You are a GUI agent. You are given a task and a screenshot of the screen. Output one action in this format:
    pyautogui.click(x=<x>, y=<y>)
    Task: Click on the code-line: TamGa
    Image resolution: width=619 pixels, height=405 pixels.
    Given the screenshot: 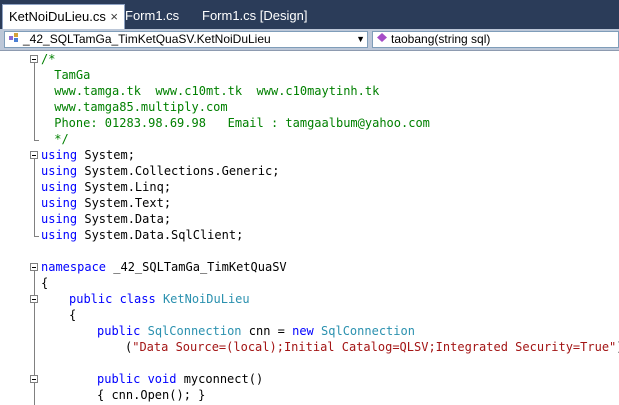 What is the action you would take?
    pyautogui.click(x=69, y=75)
    